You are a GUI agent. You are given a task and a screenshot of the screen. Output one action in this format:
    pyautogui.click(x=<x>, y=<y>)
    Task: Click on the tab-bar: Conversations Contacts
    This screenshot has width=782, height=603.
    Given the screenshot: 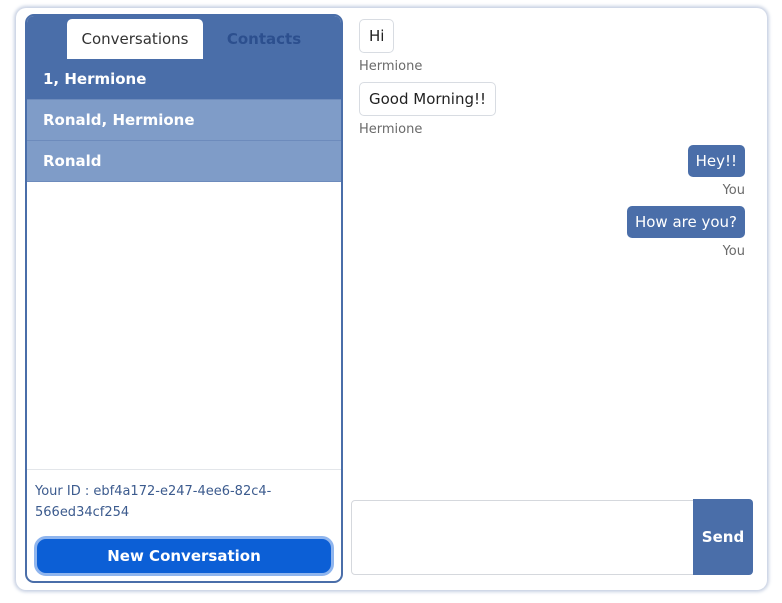 What is the action you would take?
    pyautogui.click(x=184, y=37)
    